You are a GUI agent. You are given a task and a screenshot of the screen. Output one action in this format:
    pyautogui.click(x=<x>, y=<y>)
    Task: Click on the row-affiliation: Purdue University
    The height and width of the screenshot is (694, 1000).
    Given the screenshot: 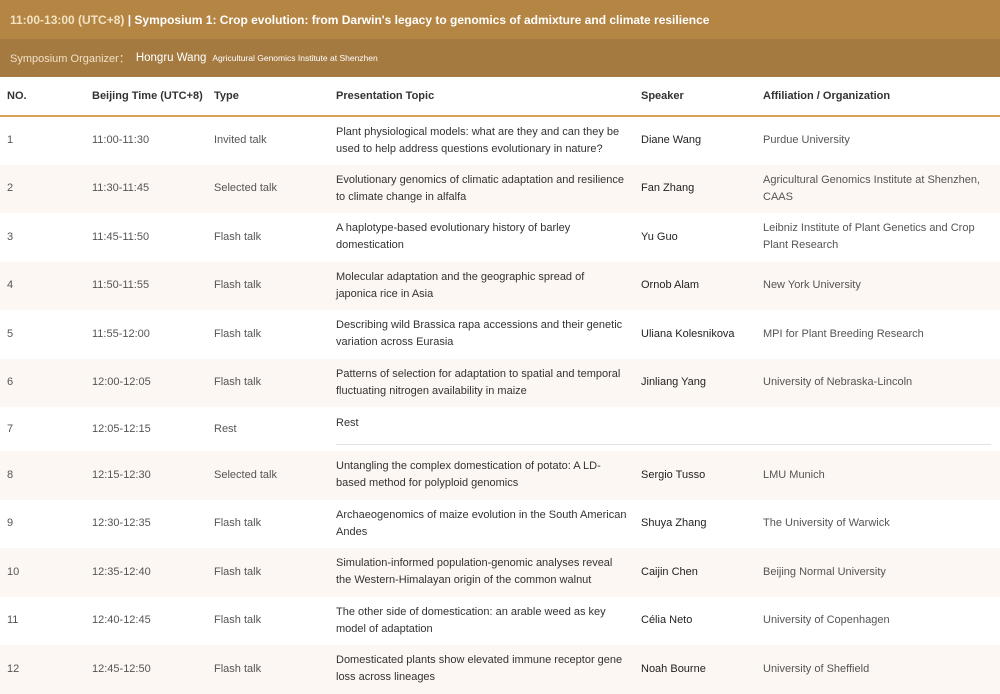 What is the action you would take?
    pyautogui.click(x=806, y=140)
    